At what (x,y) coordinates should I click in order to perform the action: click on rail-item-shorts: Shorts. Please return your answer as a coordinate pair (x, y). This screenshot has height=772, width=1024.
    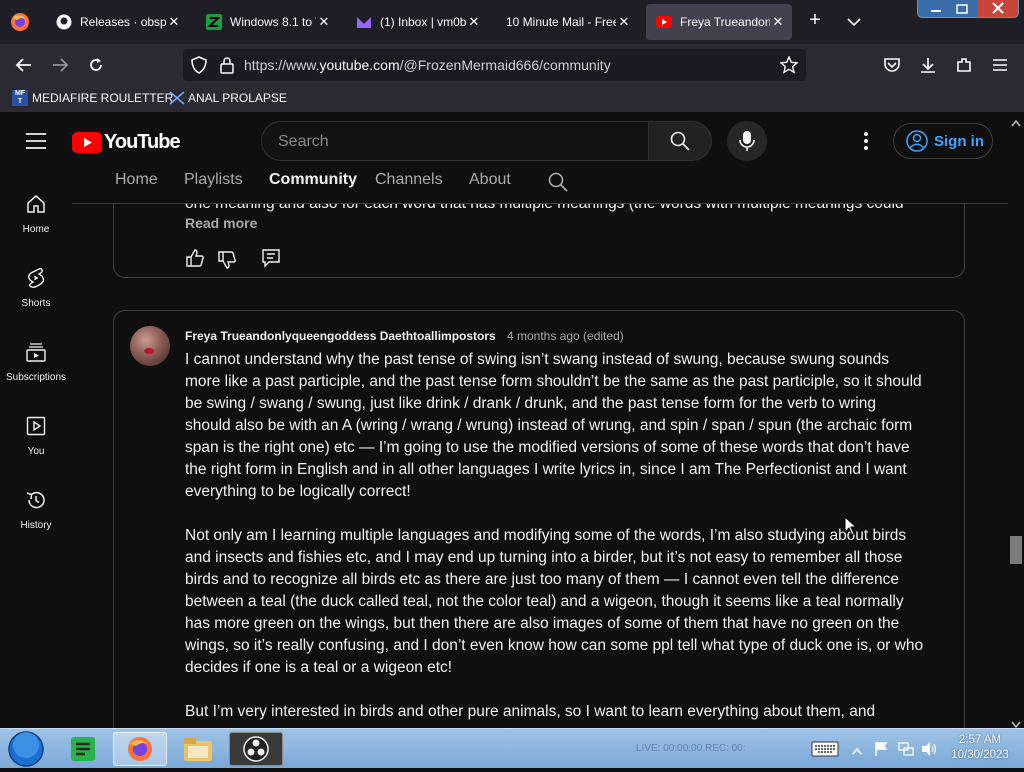
    Looking at the image, I should click on (36, 287).